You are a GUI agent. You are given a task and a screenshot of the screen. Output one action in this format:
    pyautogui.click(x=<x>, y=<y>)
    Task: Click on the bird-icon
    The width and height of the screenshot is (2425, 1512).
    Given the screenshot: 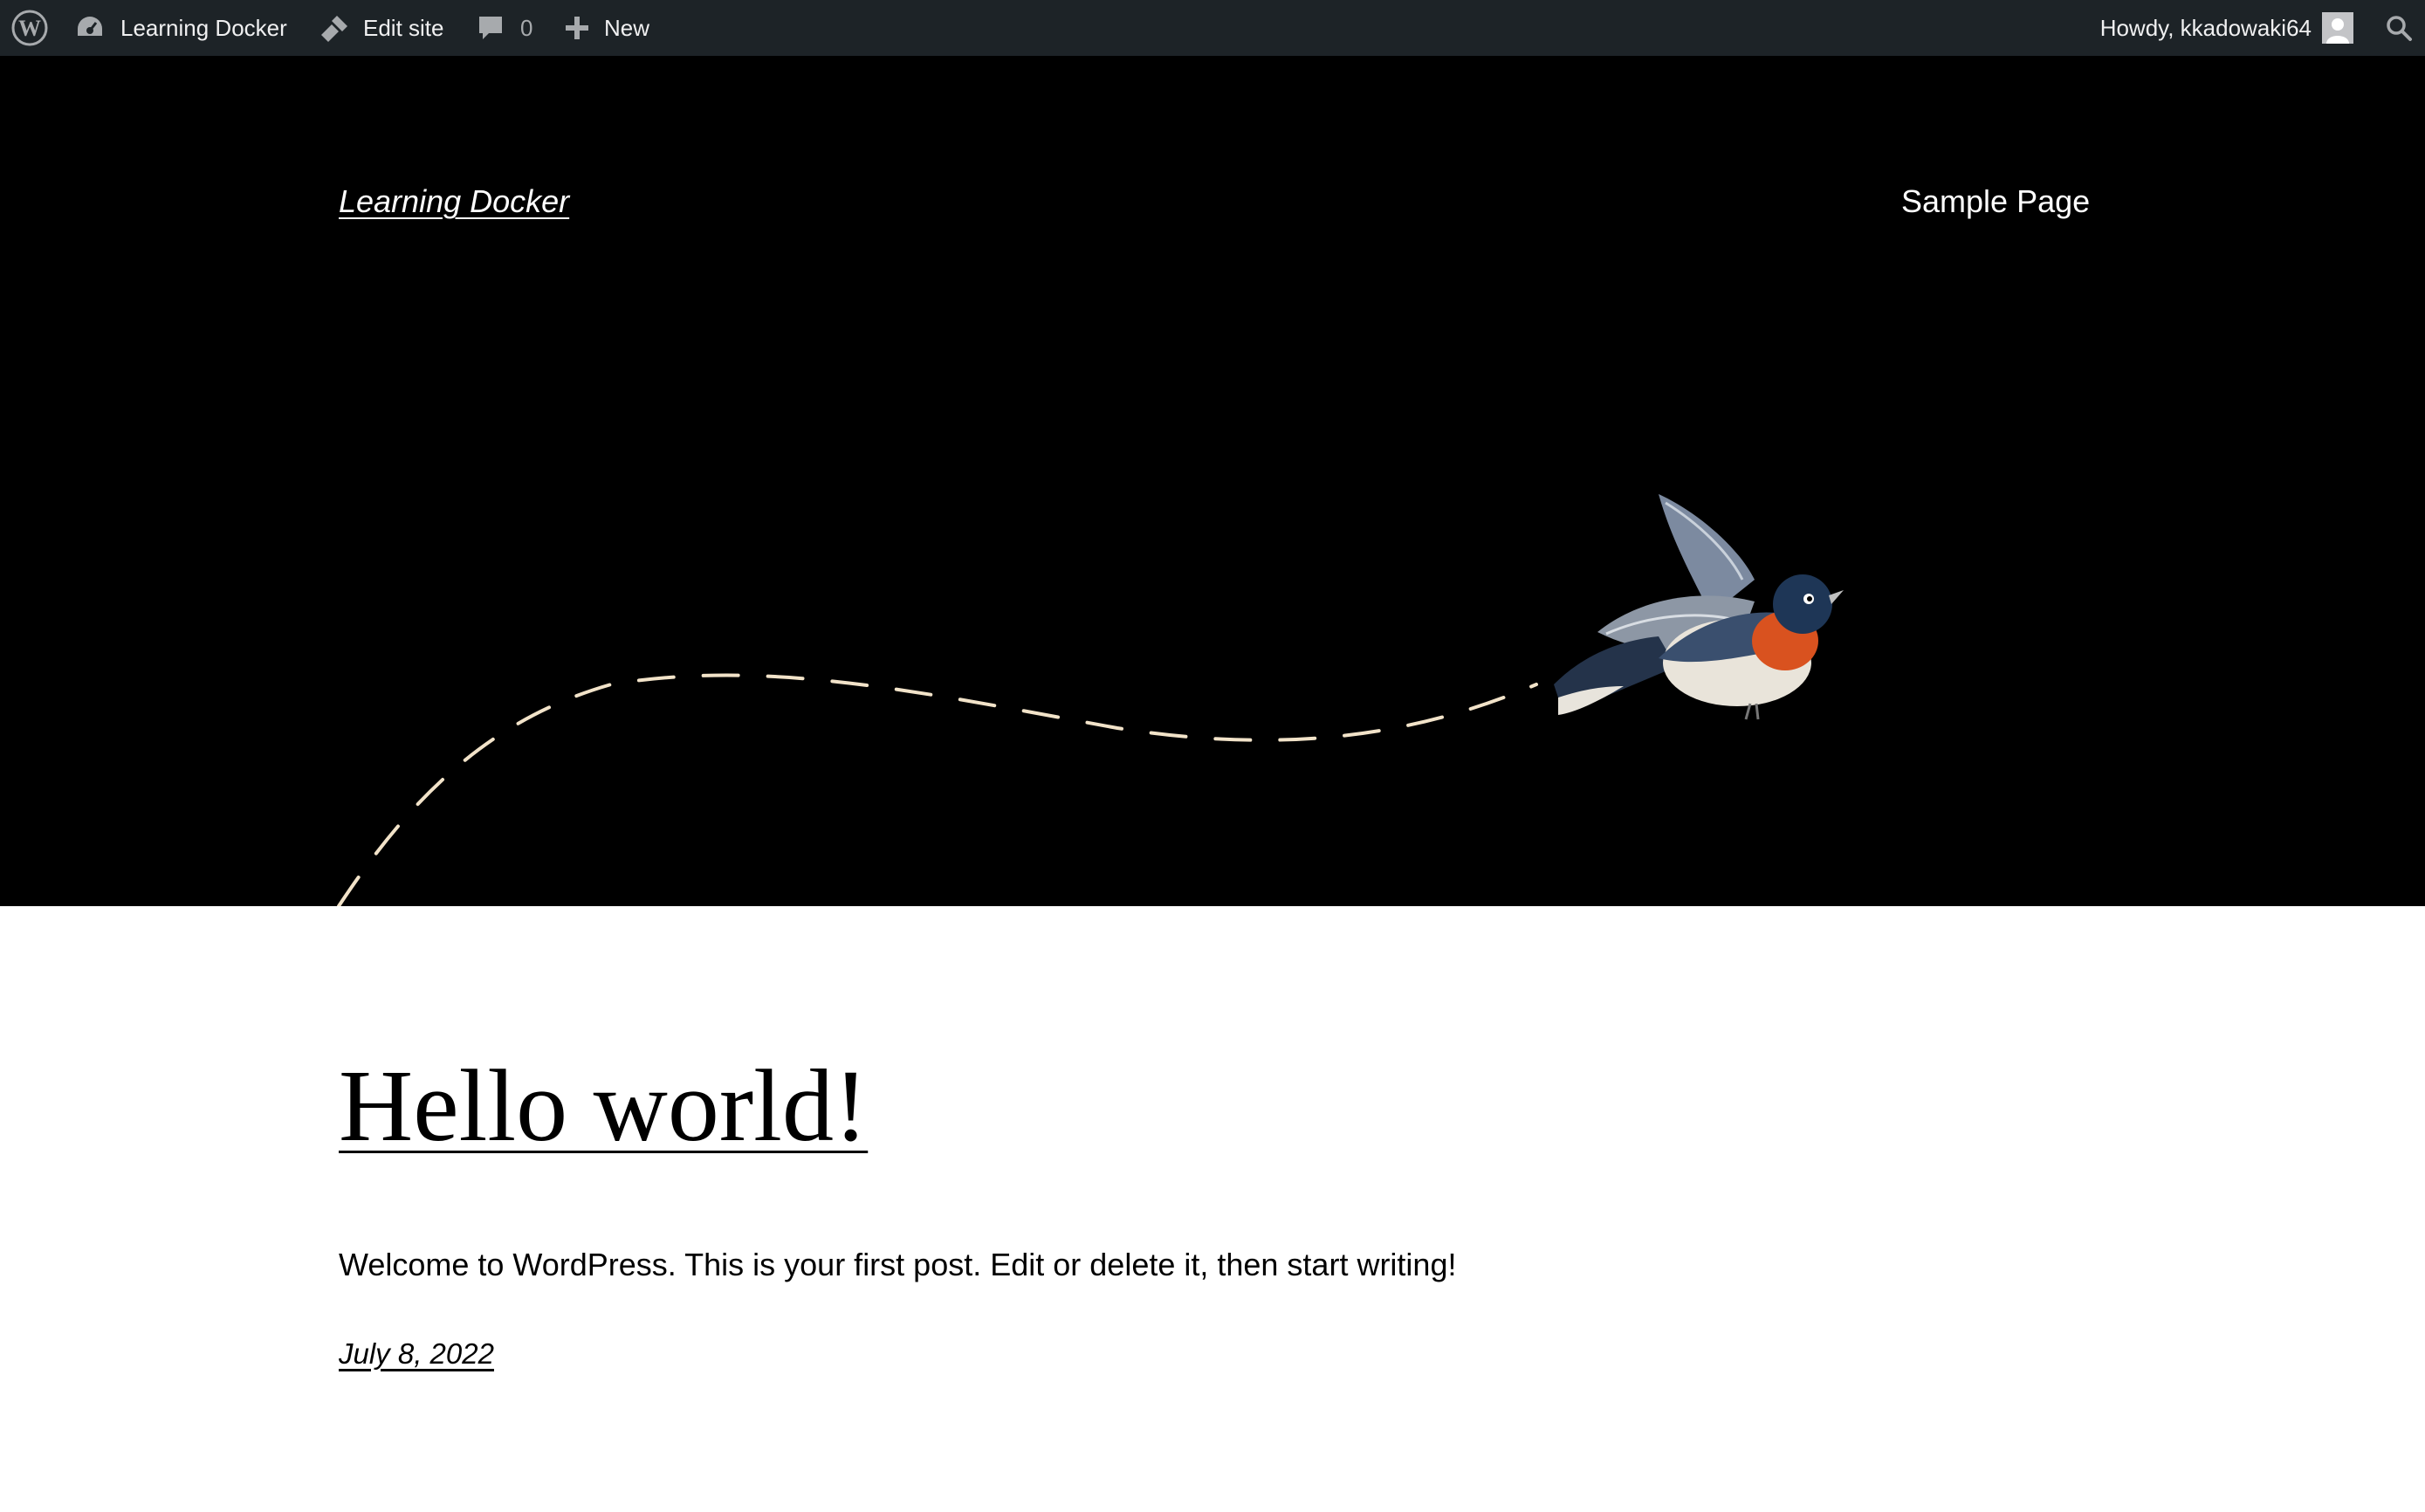 What is the action you would take?
    pyautogui.click(x=1699, y=607)
    